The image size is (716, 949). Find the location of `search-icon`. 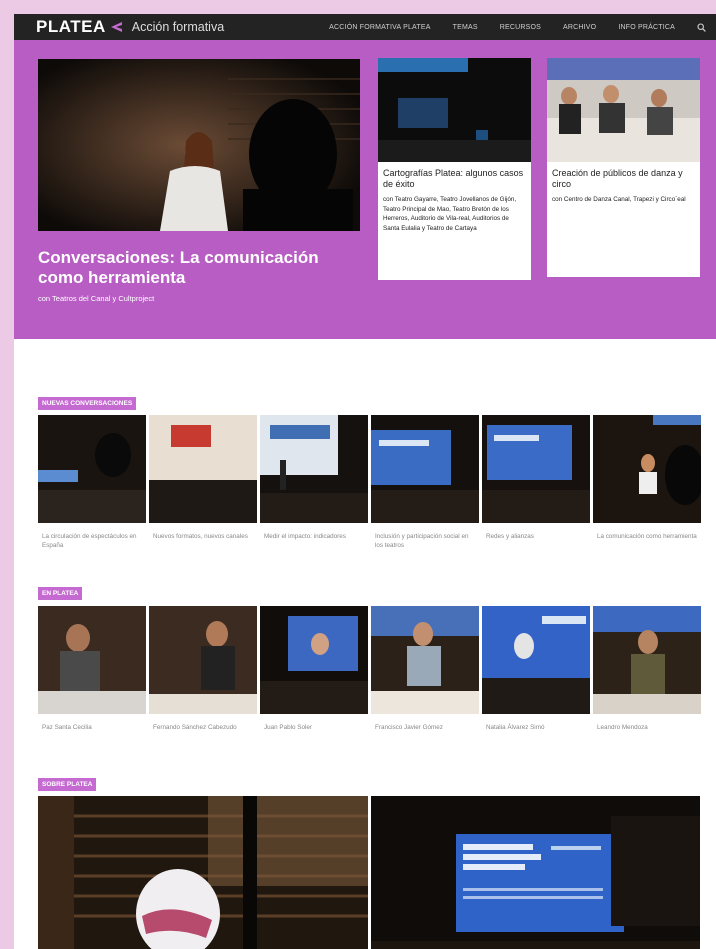

search-icon is located at coordinates (701, 27).